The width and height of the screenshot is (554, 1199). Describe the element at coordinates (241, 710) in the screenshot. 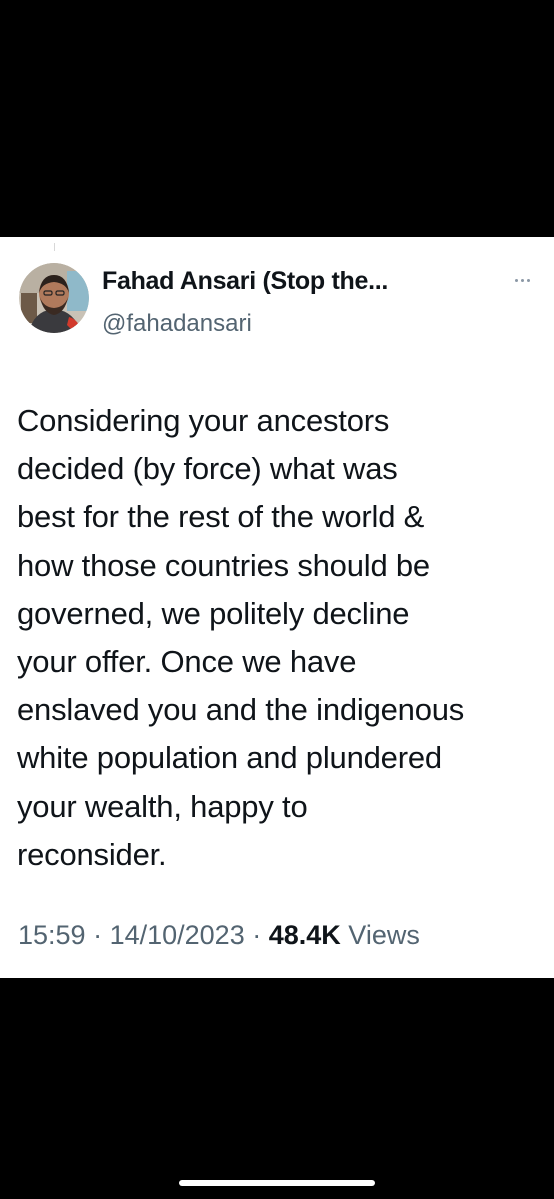

I see `tweet-text-line: enslaved you and the indigenous` at that location.